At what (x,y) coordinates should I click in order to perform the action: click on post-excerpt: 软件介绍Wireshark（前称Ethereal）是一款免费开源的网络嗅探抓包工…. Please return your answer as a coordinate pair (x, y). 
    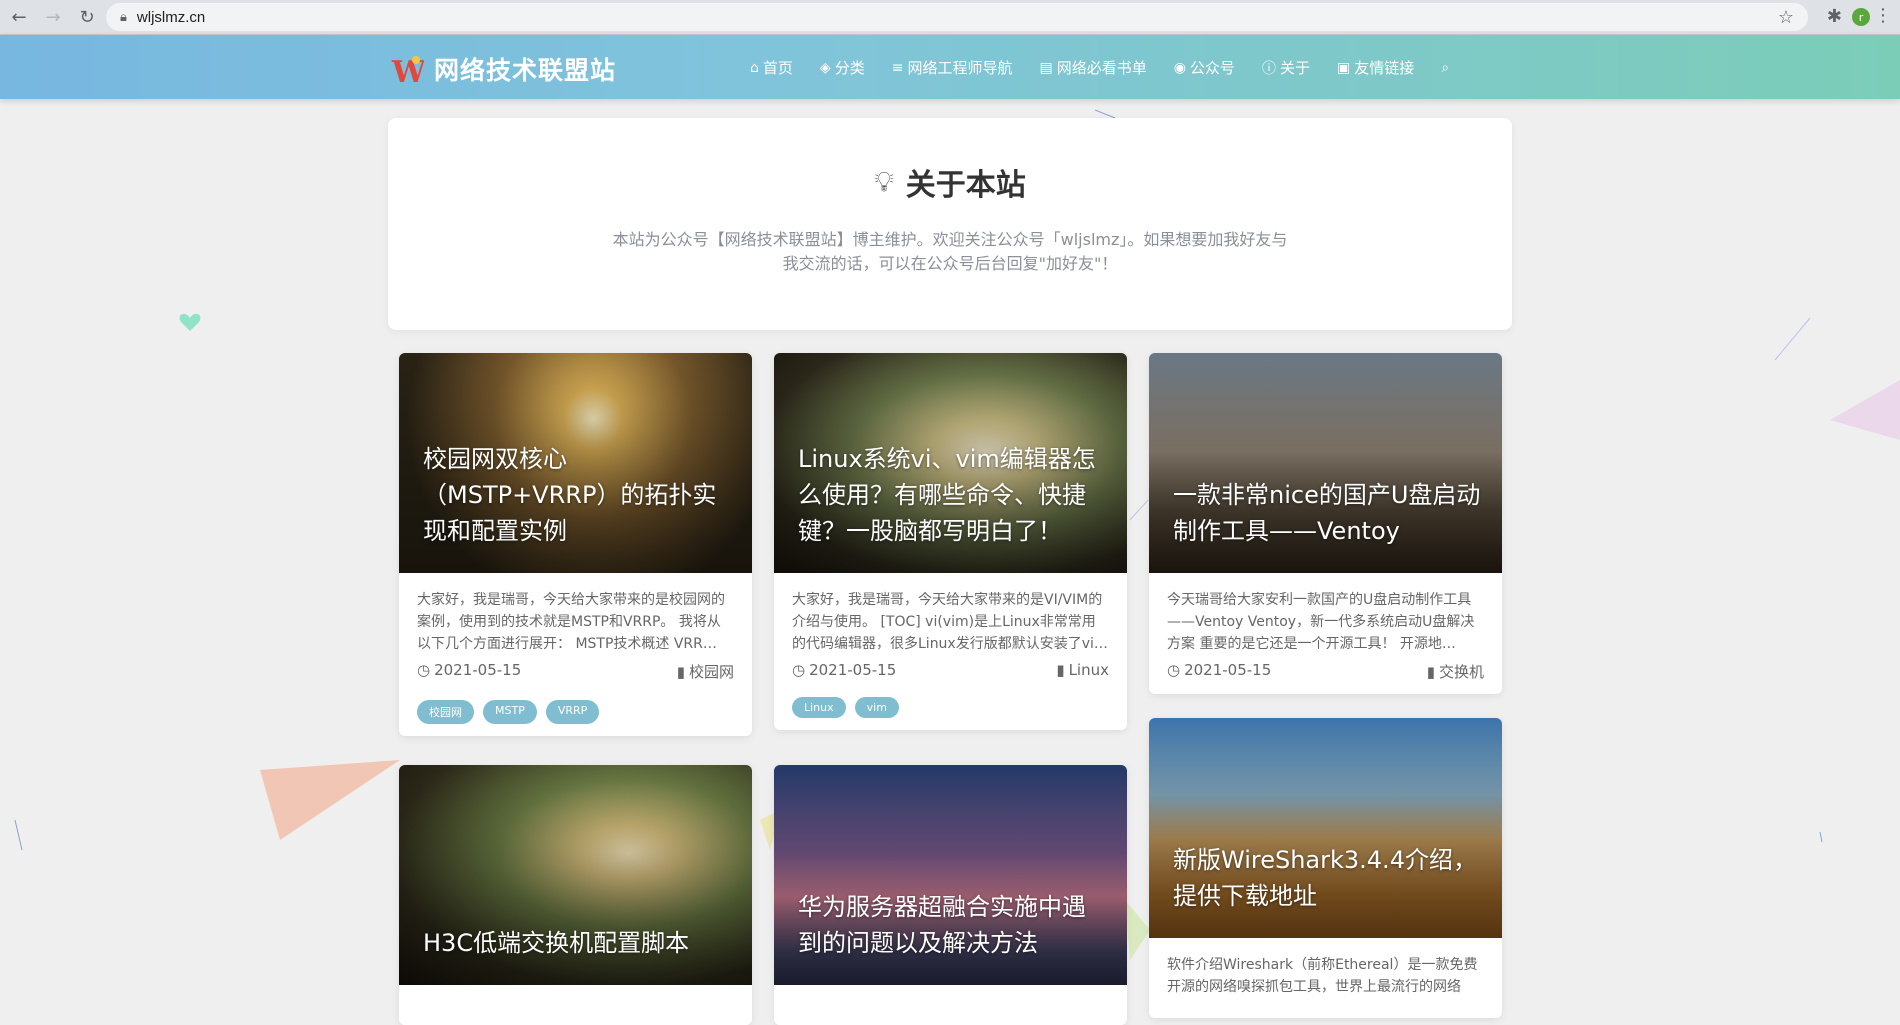
    Looking at the image, I should click on (1322, 976).